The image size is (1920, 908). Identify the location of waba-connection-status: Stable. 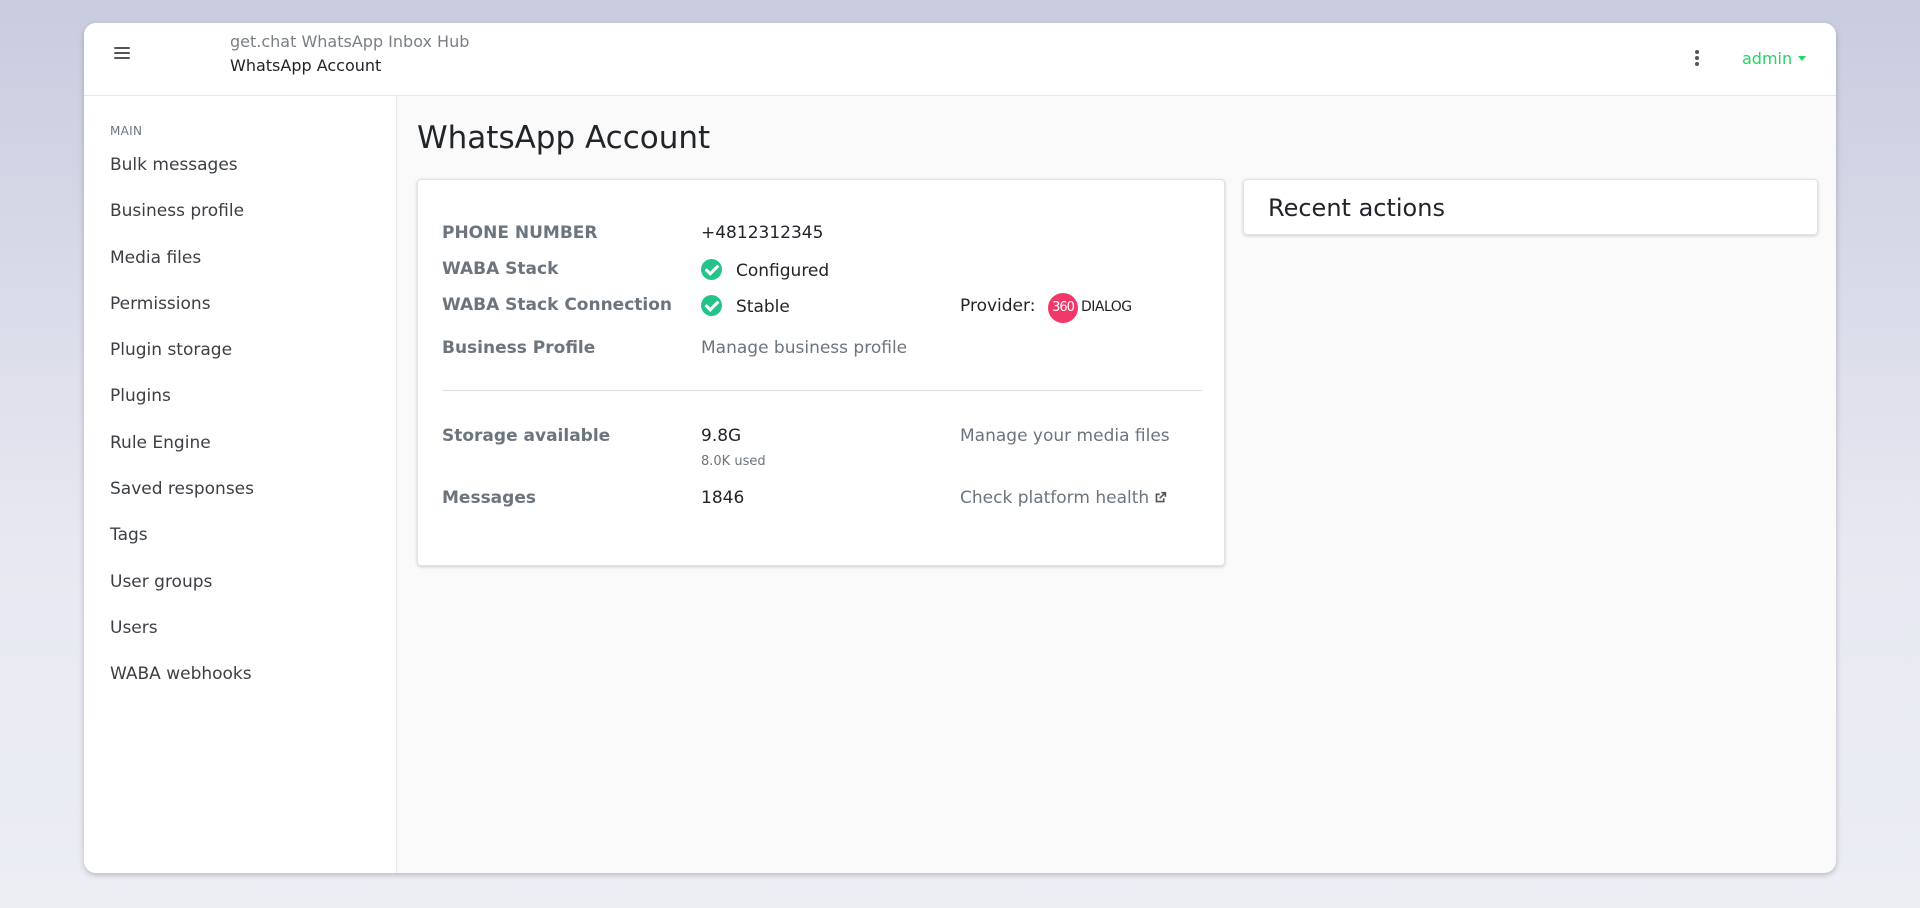
(745, 306).